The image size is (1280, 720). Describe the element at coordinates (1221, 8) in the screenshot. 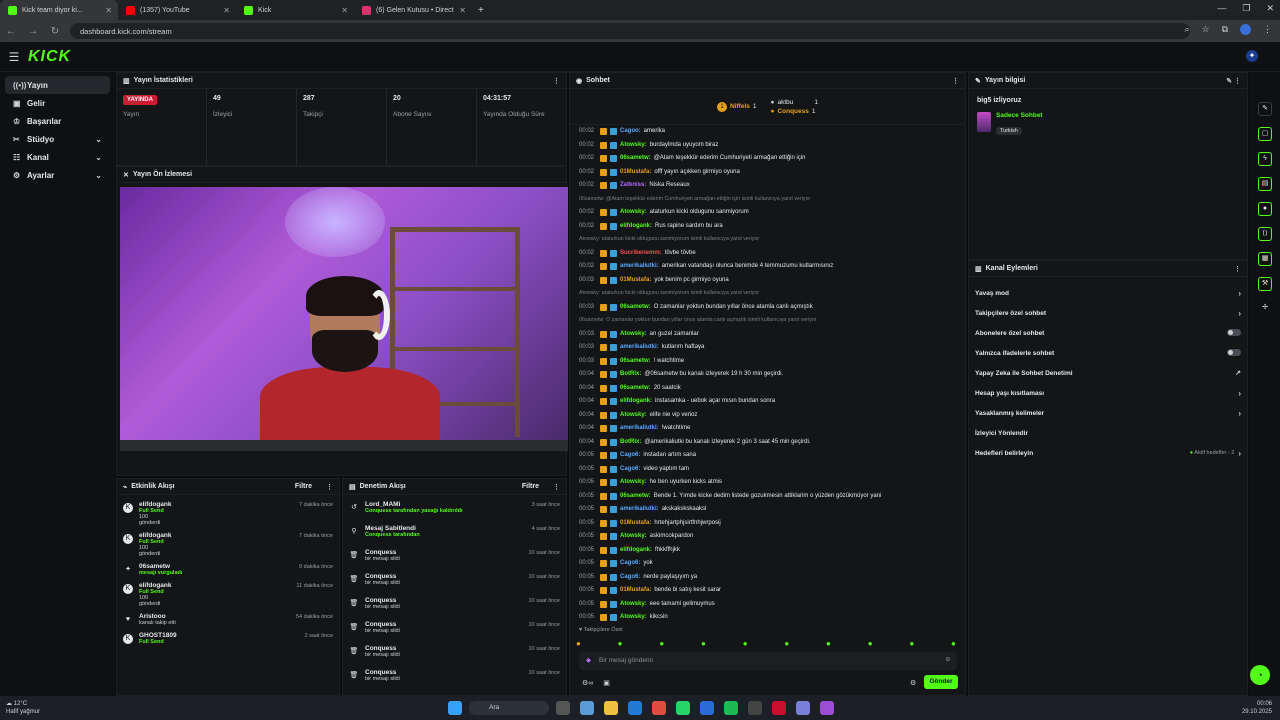

I see `minimize-icon: —` at that location.